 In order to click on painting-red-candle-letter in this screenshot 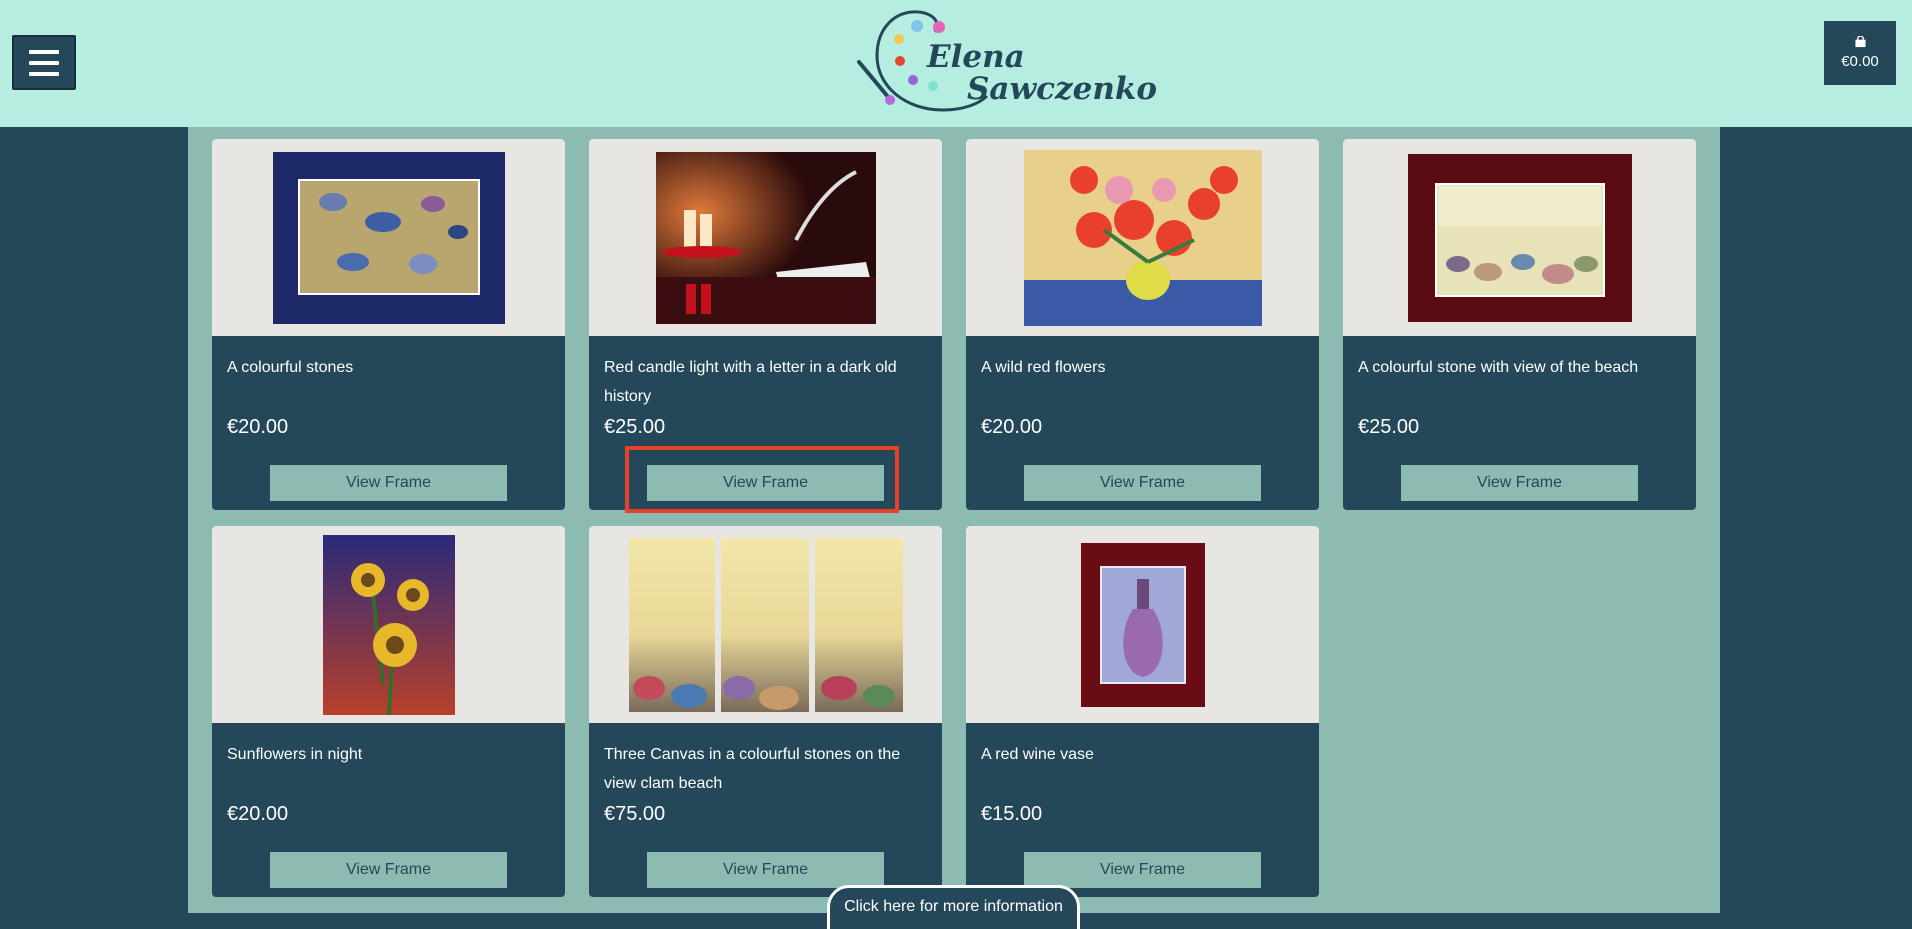, I will do `click(765, 237)`.